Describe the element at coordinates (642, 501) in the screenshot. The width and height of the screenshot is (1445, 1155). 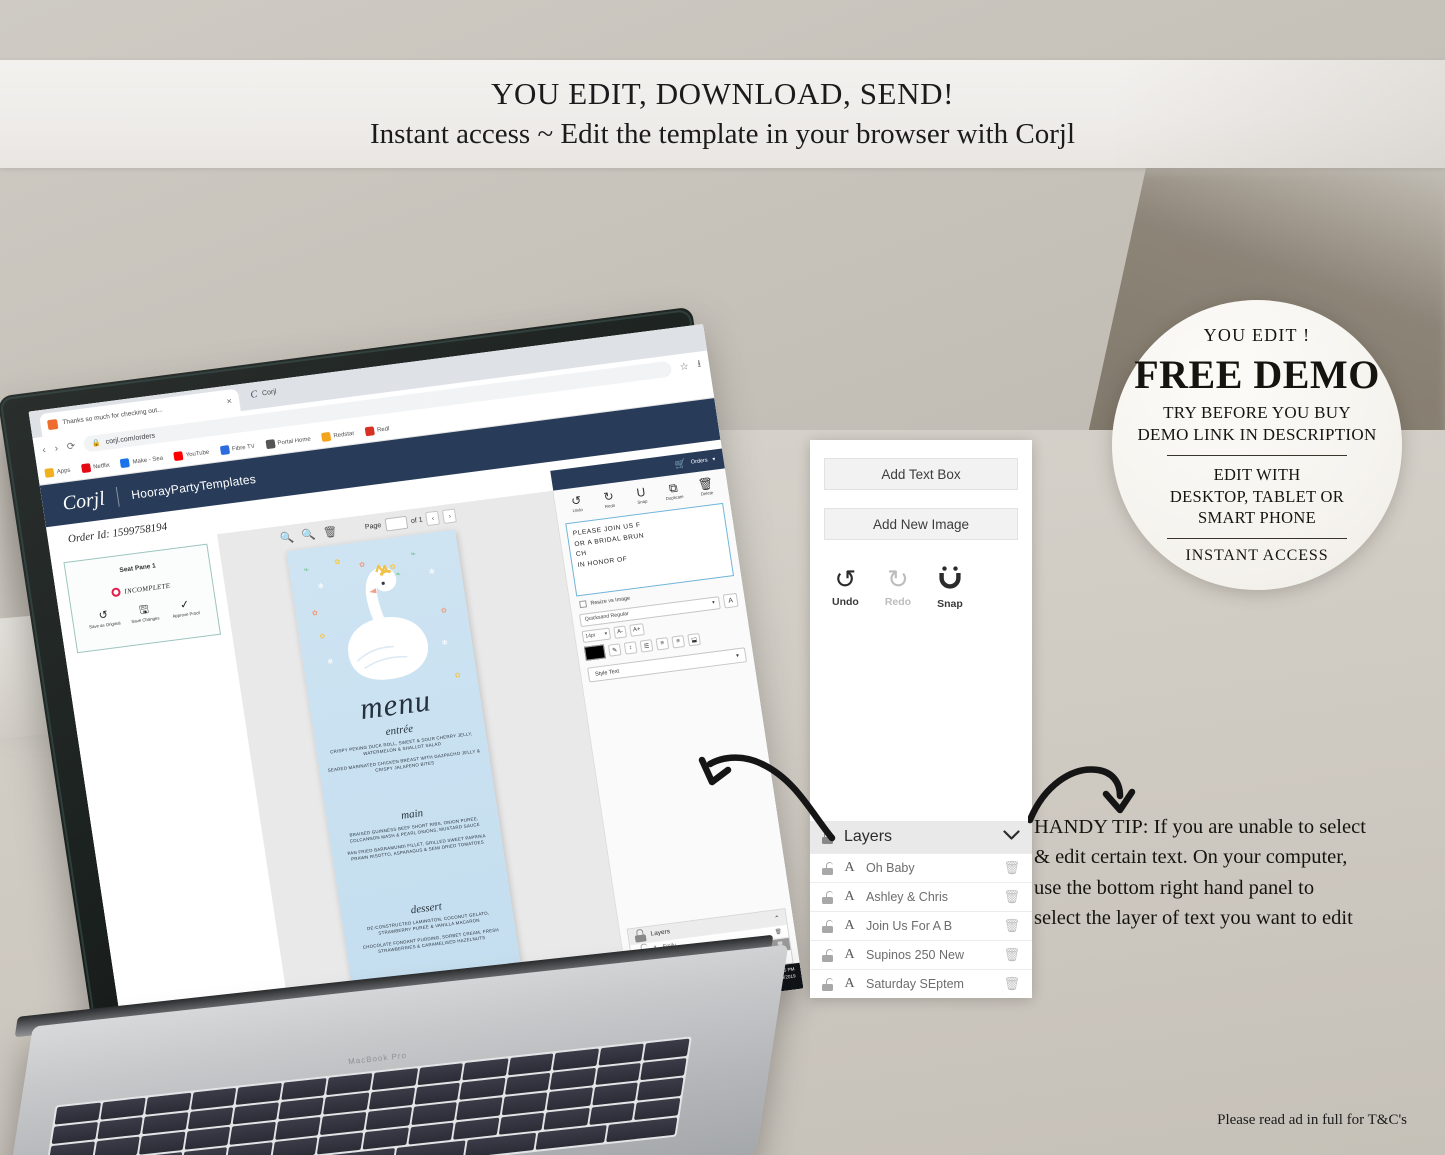
I see `tool-label: Snap` at that location.